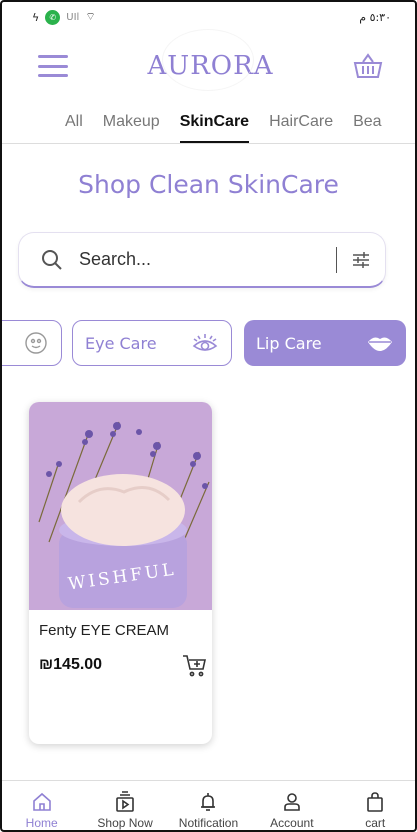 This screenshot has height=832, width=417. I want to click on nav-cart: cart, so click(375, 810).